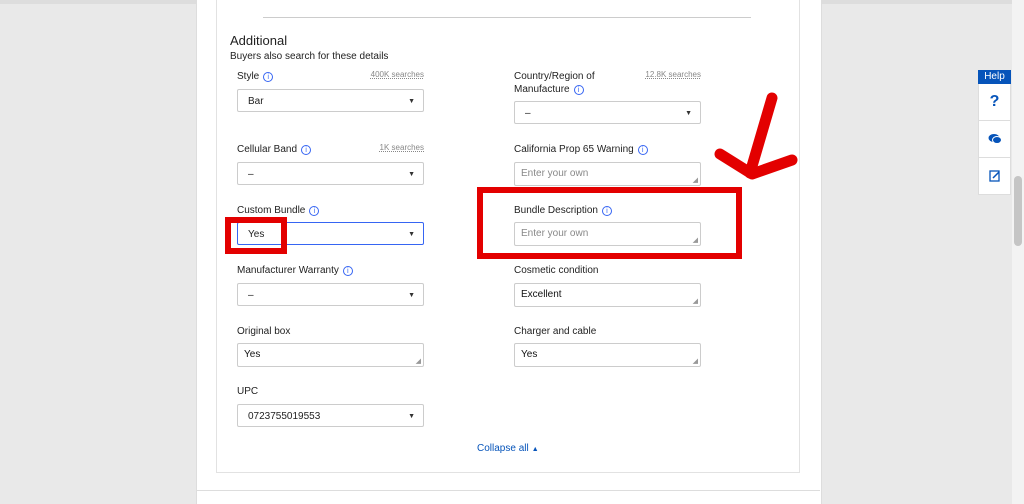  Describe the element at coordinates (330, 415) in the screenshot. I see `upc-select: 0723755019553 ▼` at that location.